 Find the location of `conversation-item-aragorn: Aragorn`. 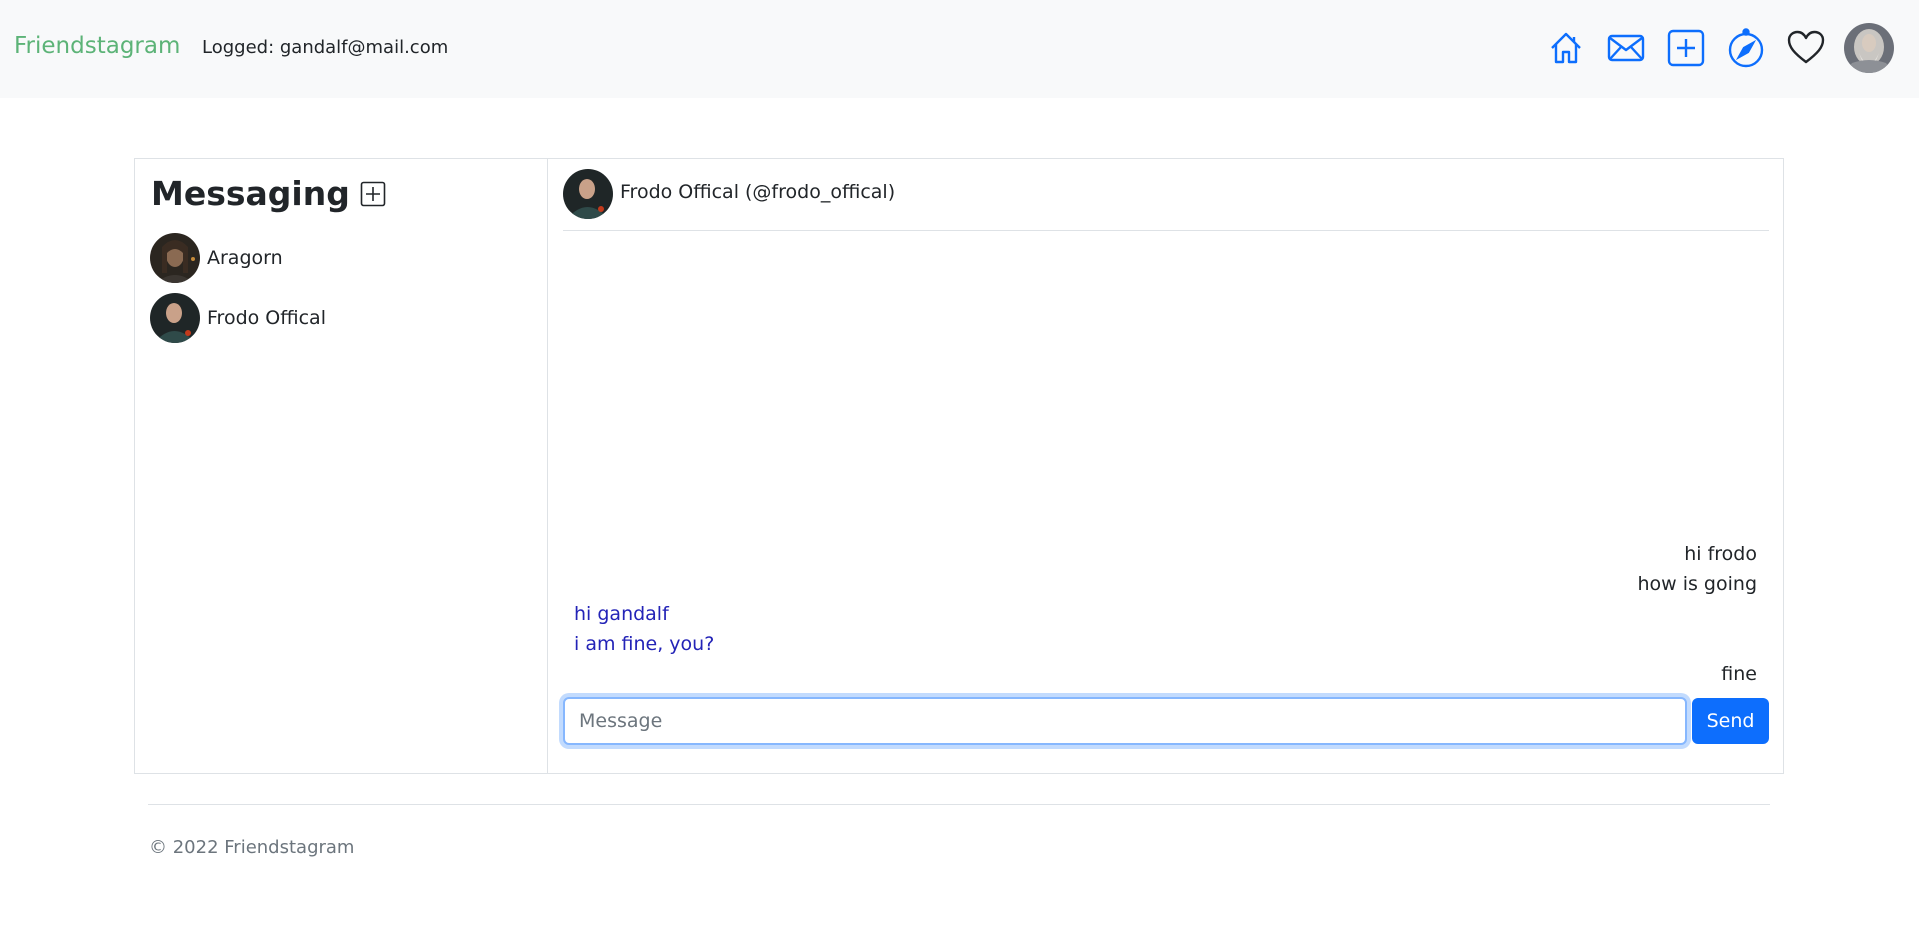

conversation-item-aragorn: Aragorn is located at coordinates (216, 258).